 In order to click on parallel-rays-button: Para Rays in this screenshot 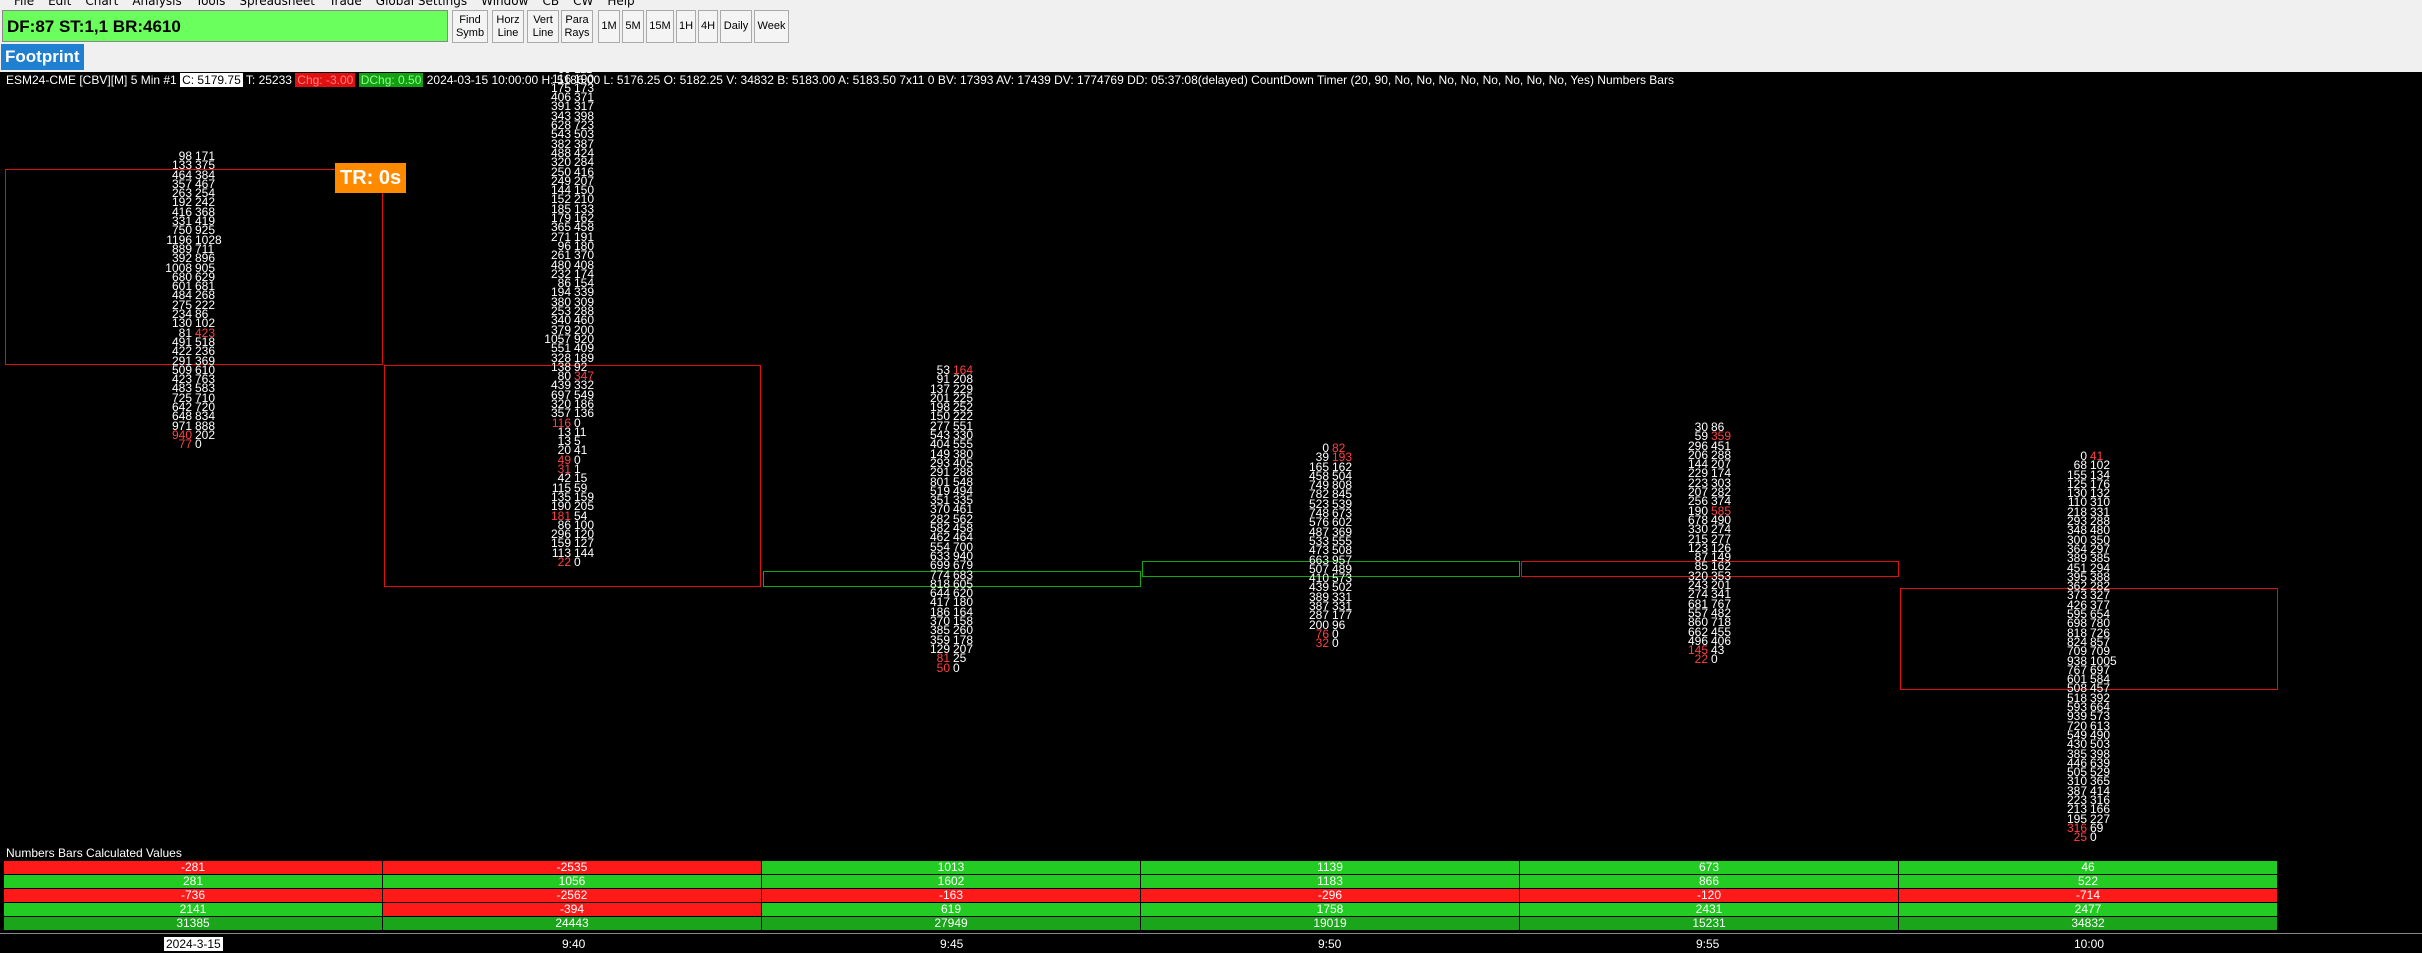, I will do `click(577, 26)`.